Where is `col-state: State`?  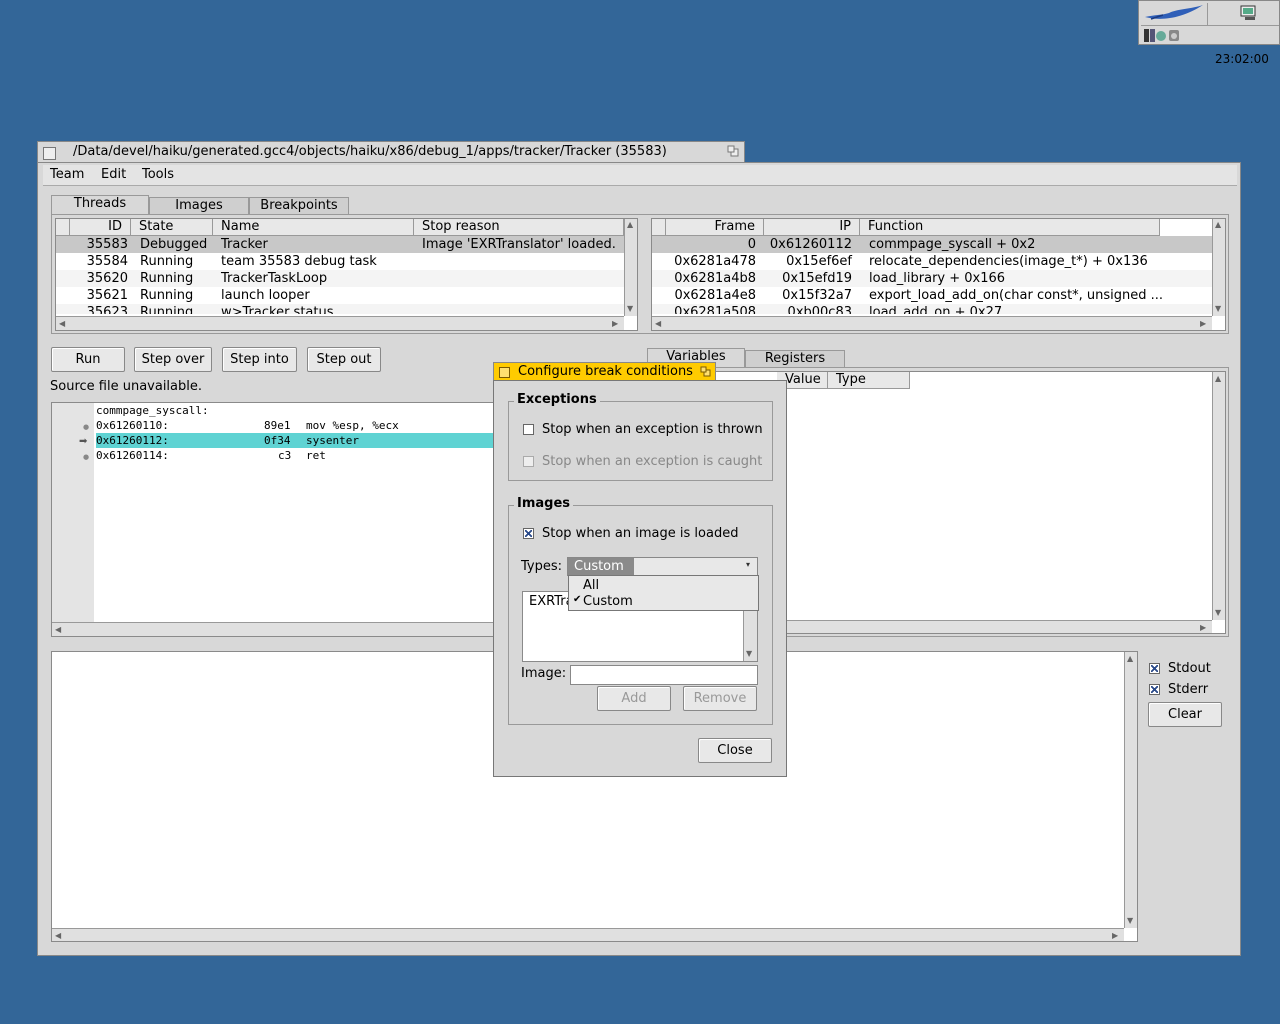
col-state: State is located at coordinates (172, 227).